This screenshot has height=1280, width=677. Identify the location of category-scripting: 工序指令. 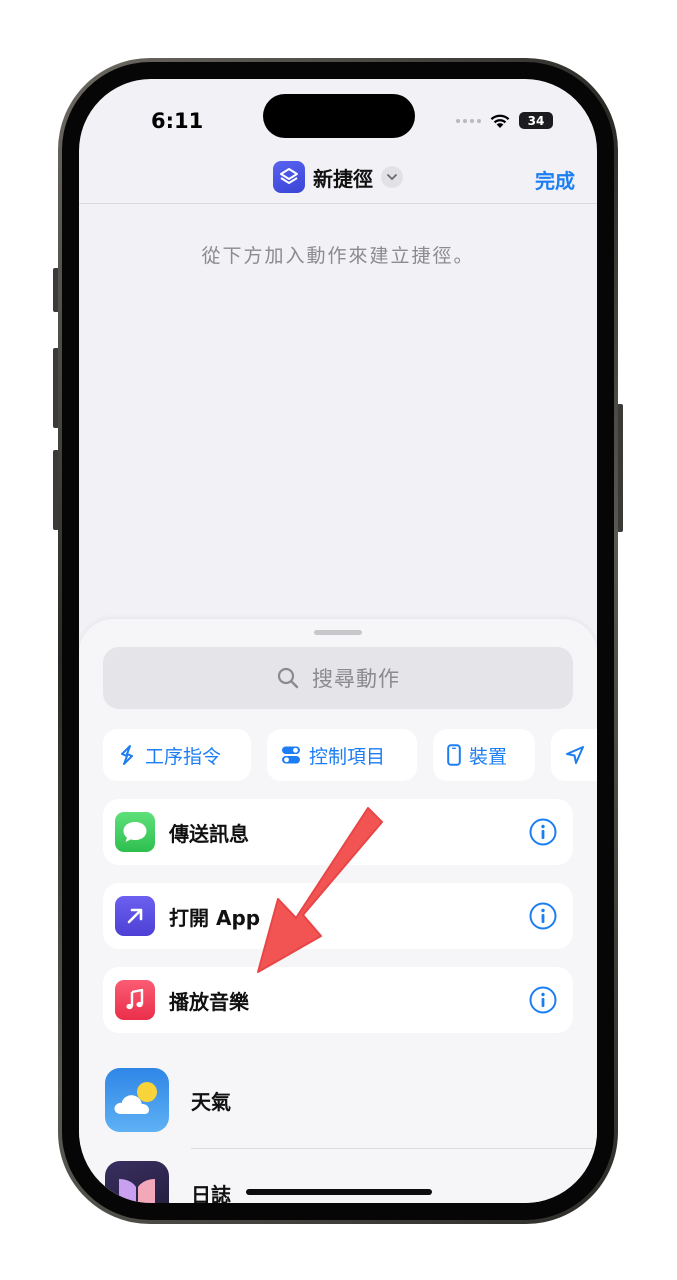
(177, 755).